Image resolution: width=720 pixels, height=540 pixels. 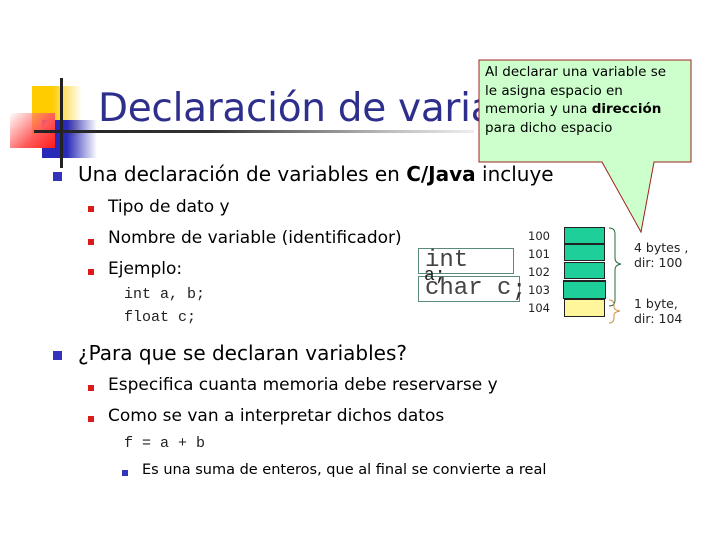 What do you see at coordinates (554, 90) in the screenshot?
I see `callout-line-2: le asigna espacio en` at bounding box center [554, 90].